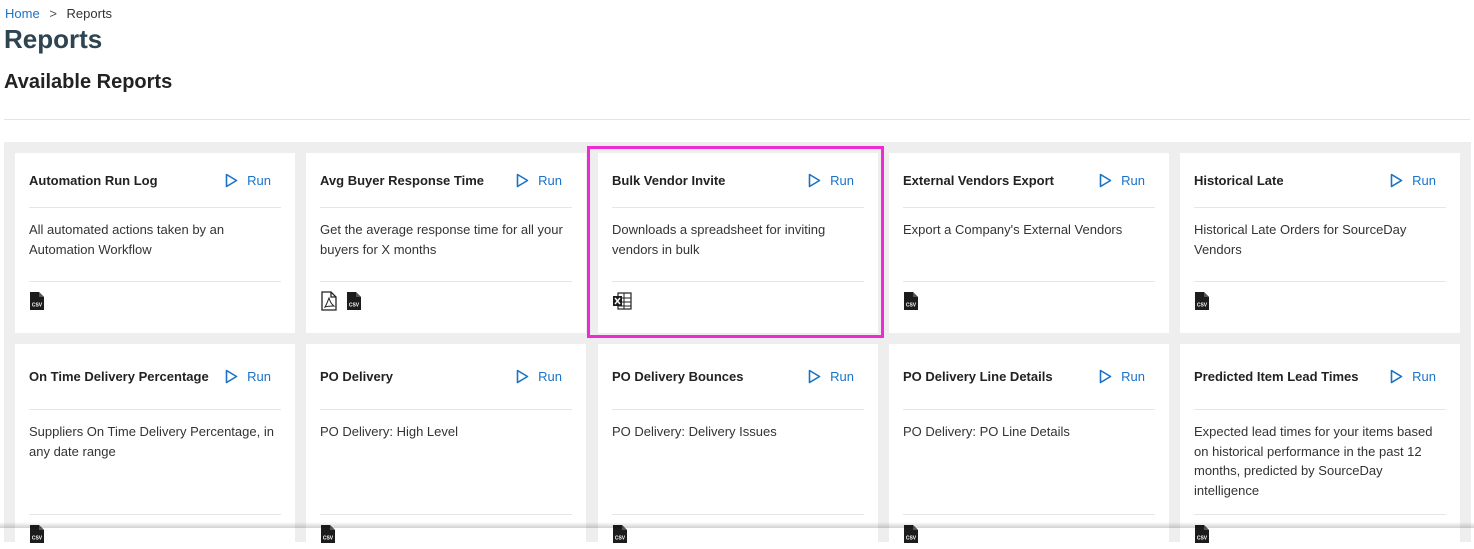 The width and height of the screenshot is (1474, 549). Describe the element at coordinates (1320, 377) in the screenshot. I see `report-card-header: Predicted Item Lead Times Run` at that location.